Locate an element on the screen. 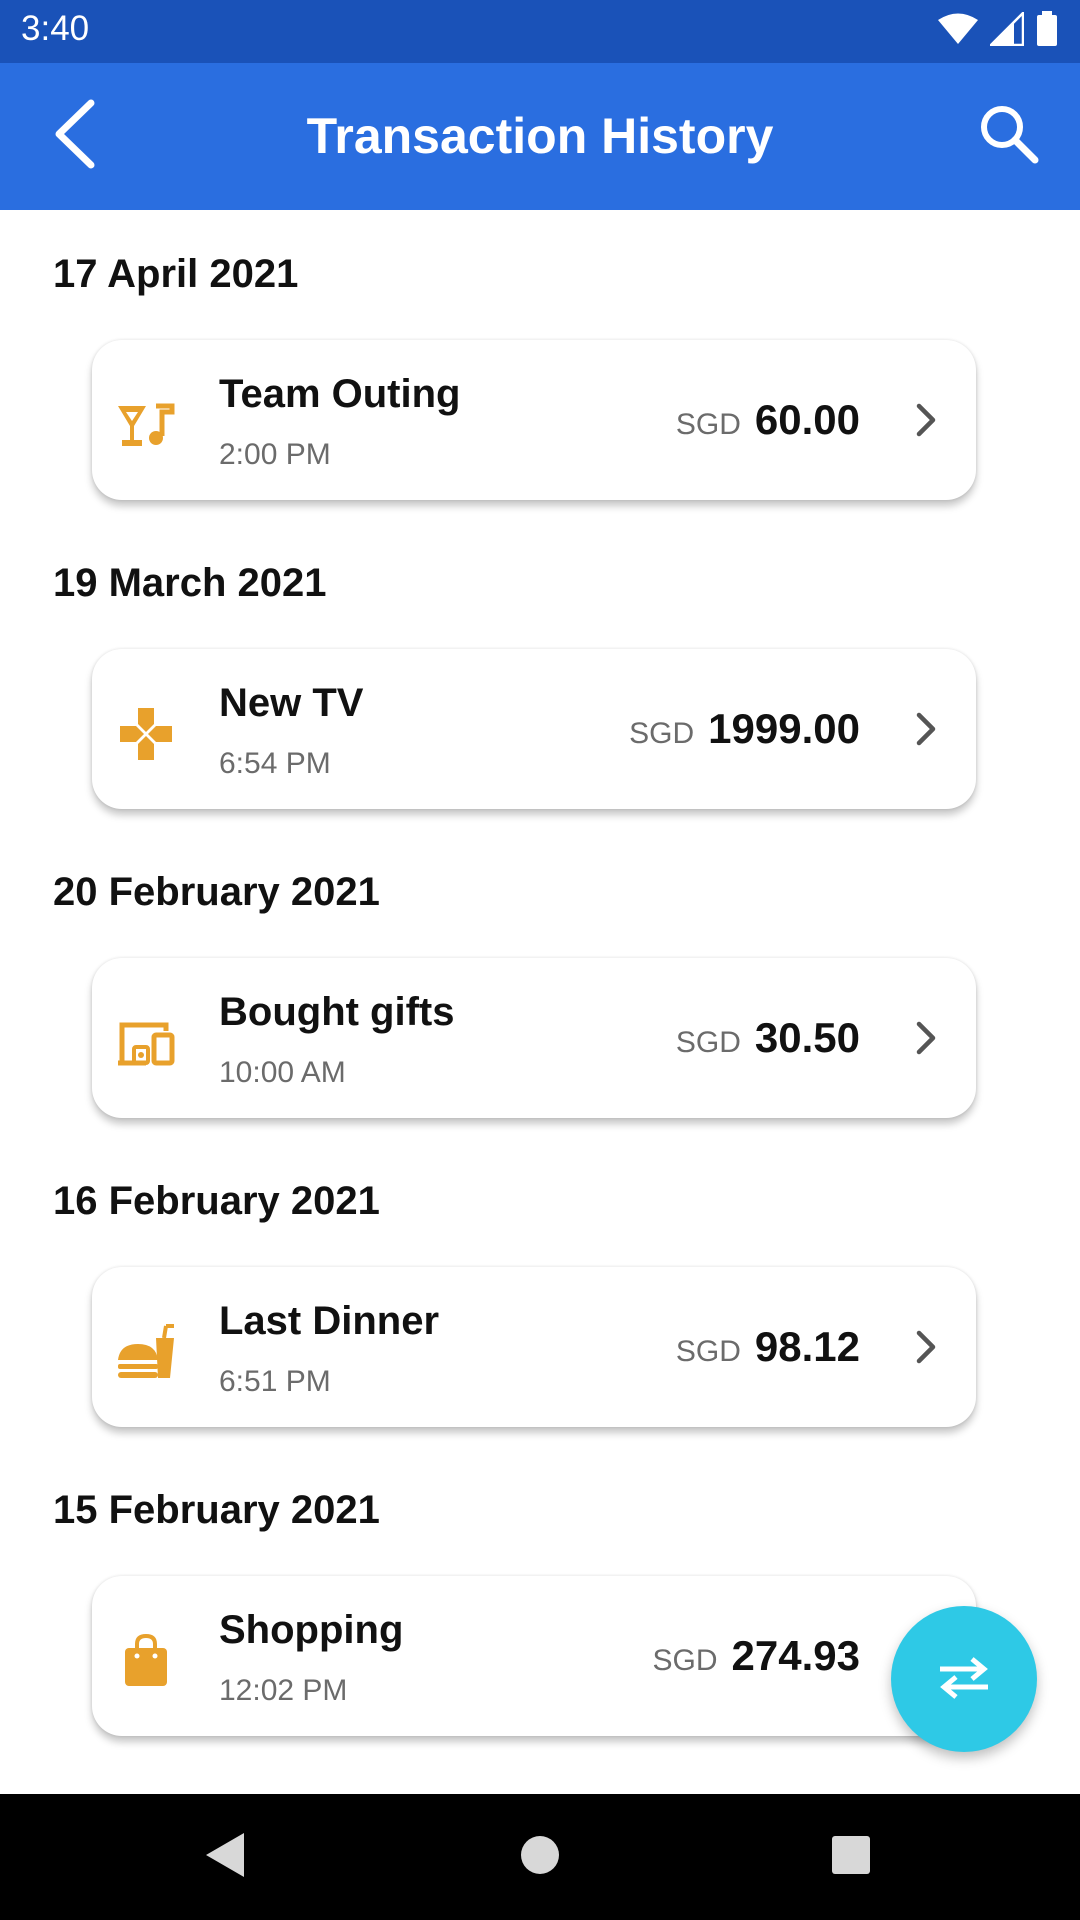 The width and height of the screenshot is (1080, 1920). app-bar: Transaction History is located at coordinates (540, 136).